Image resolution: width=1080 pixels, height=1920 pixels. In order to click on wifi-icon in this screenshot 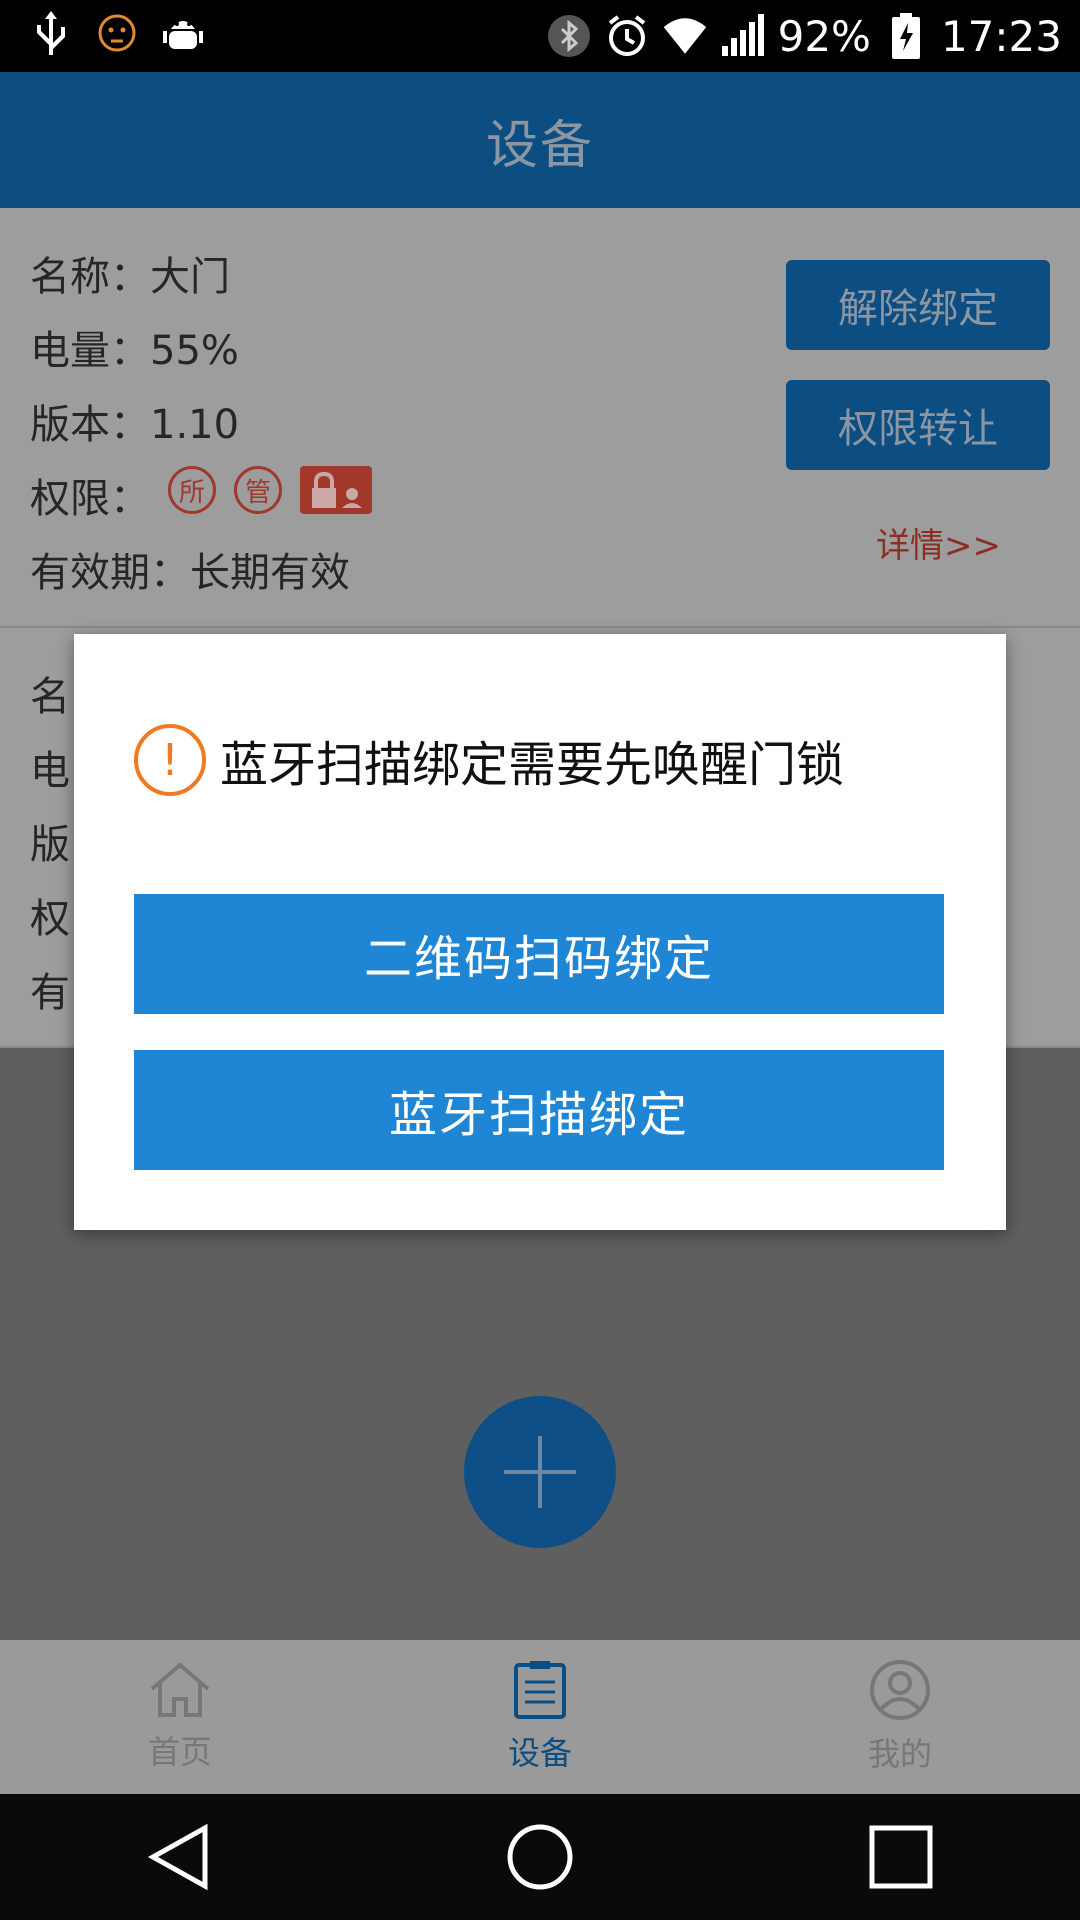, I will do `click(685, 36)`.